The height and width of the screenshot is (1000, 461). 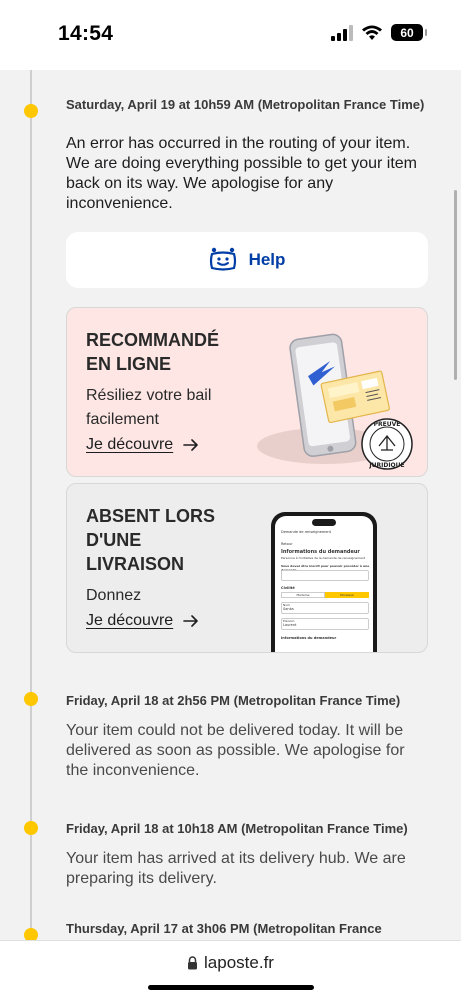 I want to click on help-bot-icon, so click(x=222, y=259).